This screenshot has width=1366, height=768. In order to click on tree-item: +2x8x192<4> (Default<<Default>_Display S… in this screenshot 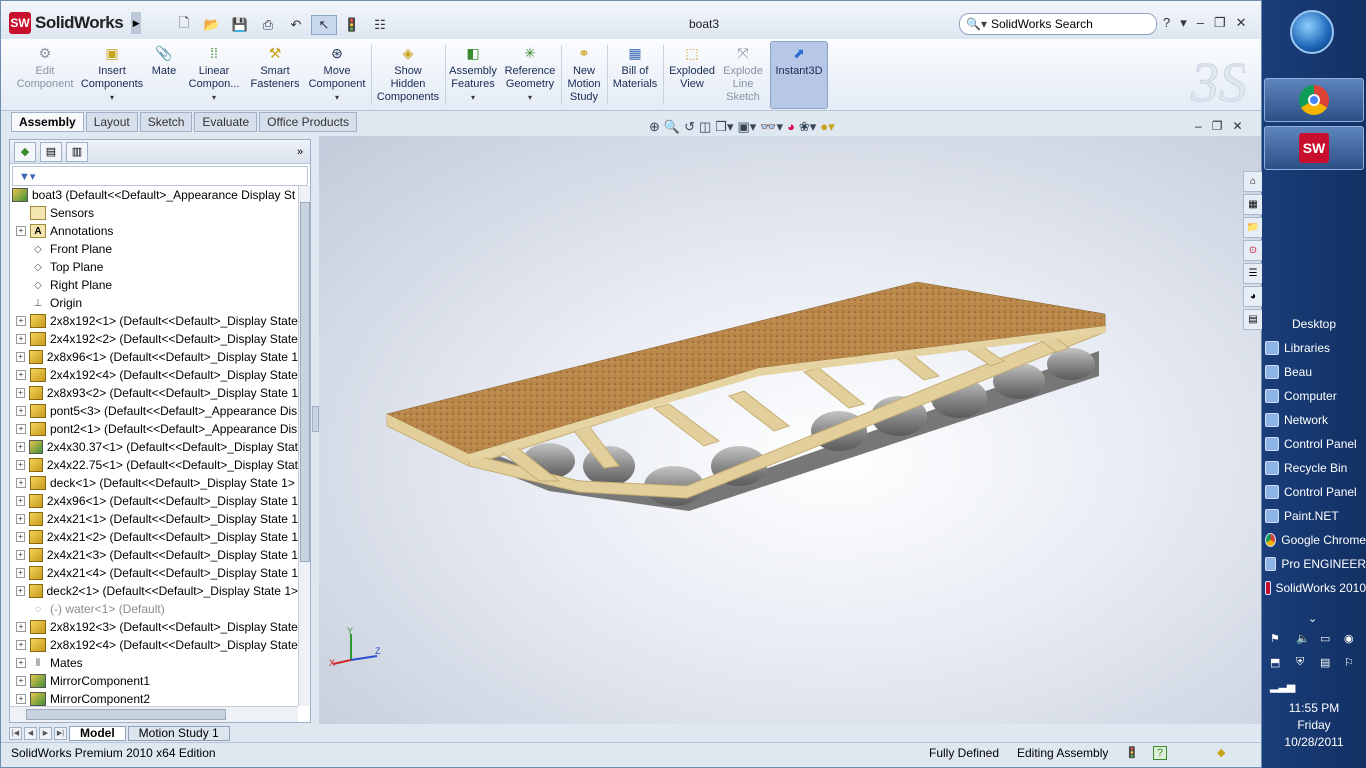, I will do `click(154, 645)`.